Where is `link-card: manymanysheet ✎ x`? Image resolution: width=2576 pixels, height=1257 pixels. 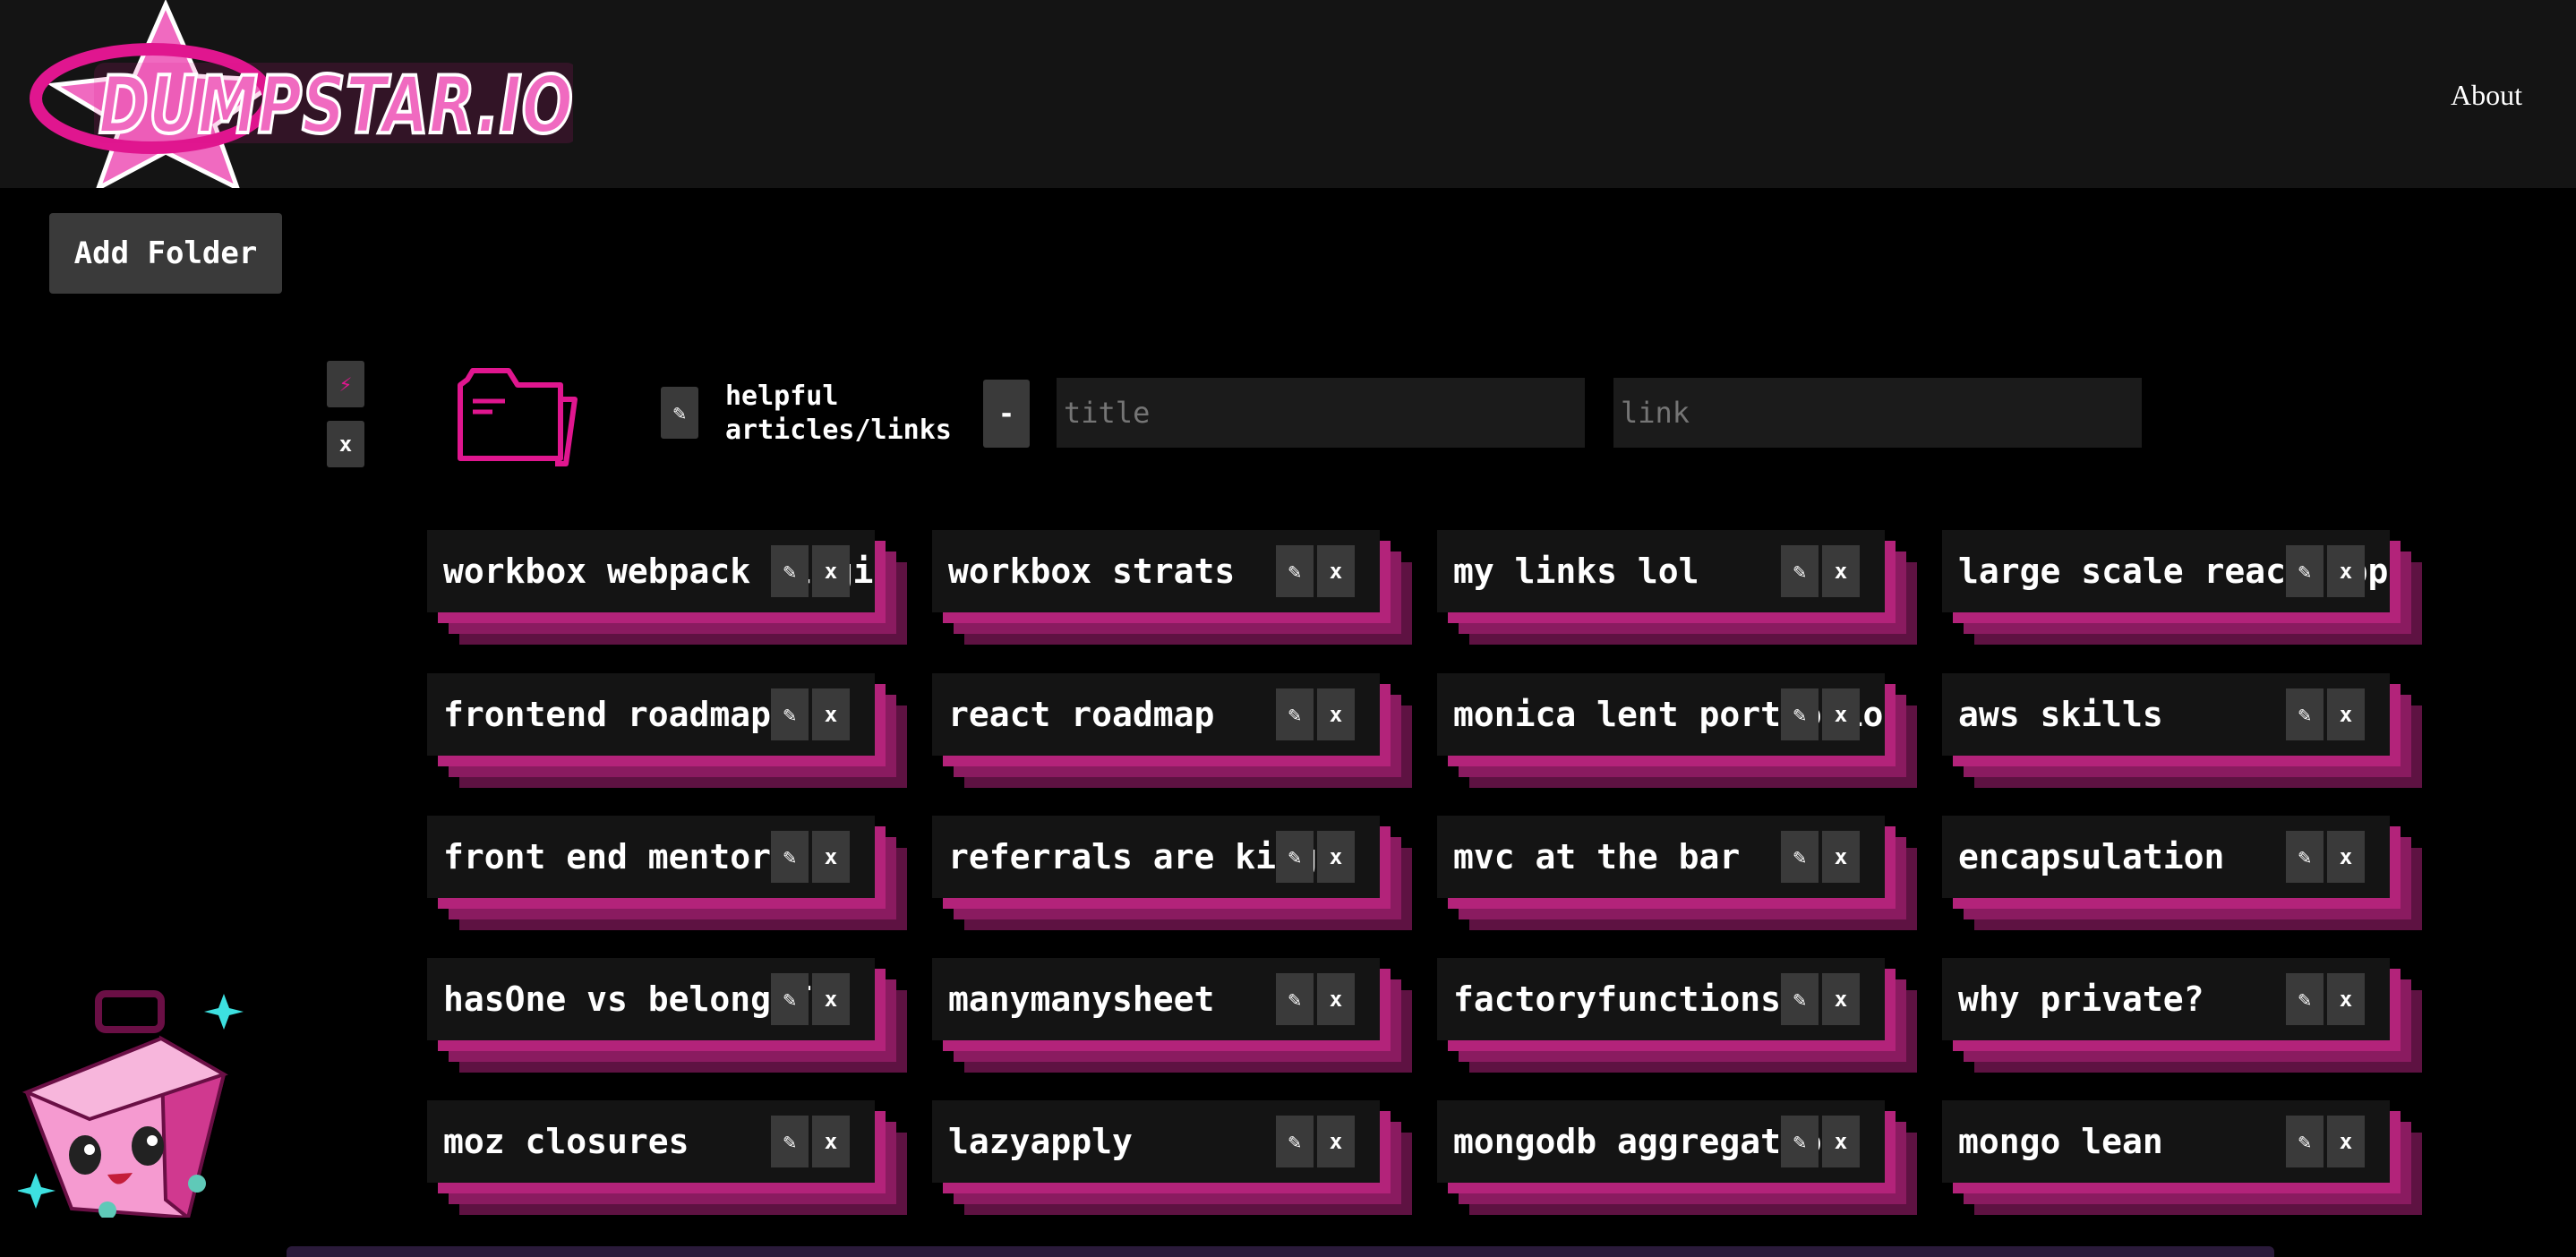 link-card: manymanysheet ✎ x is located at coordinates (1172, 1016).